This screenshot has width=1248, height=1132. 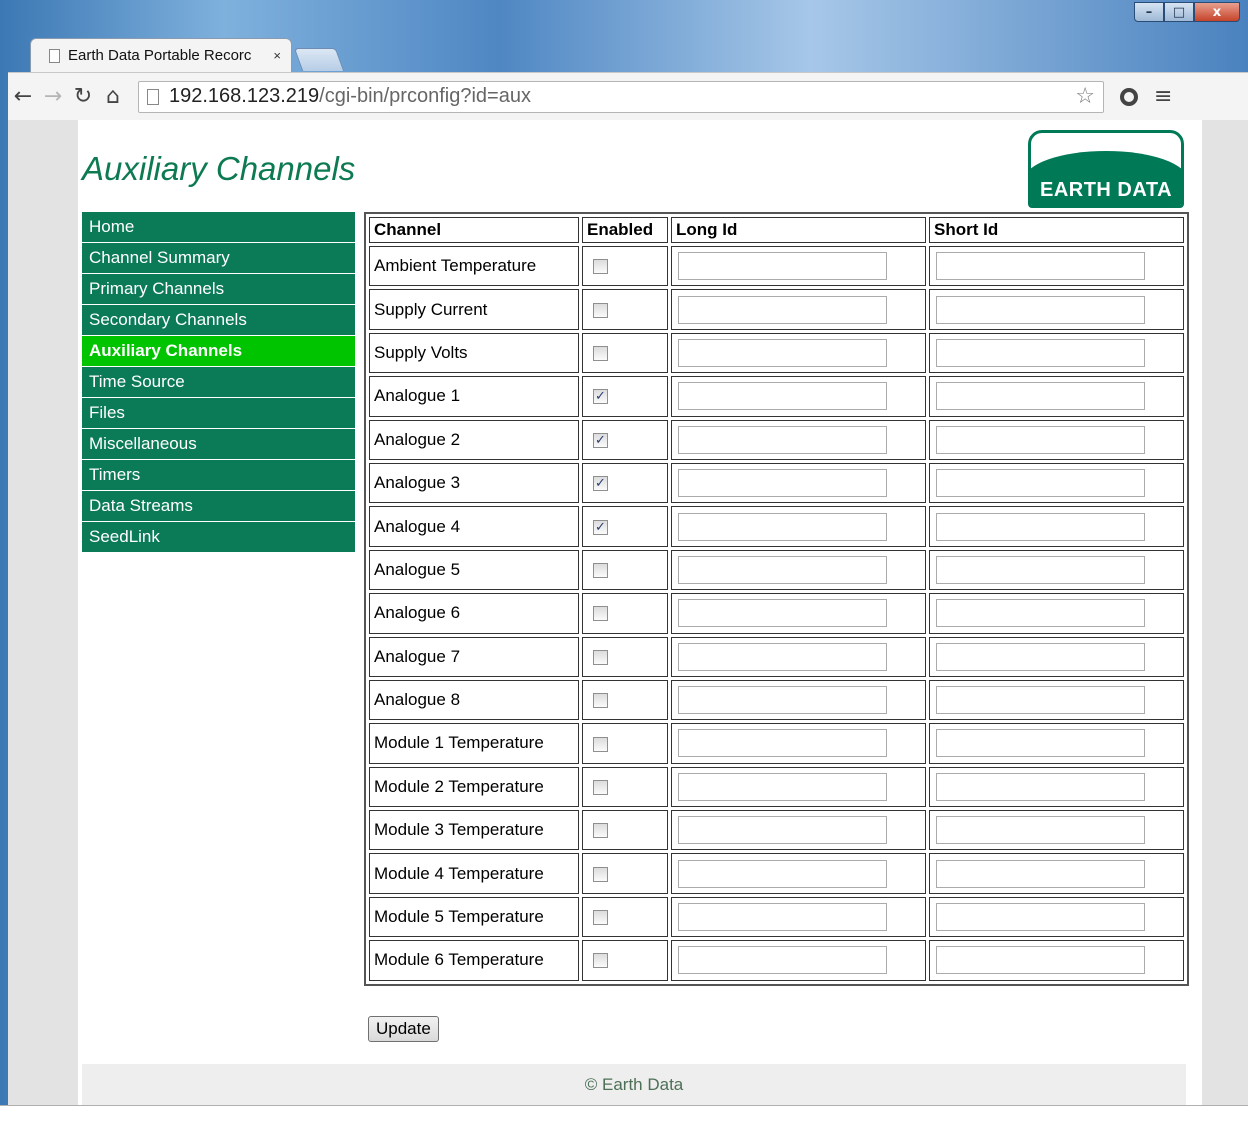 I want to click on home-icon: ⌂, so click(x=113, y=96).